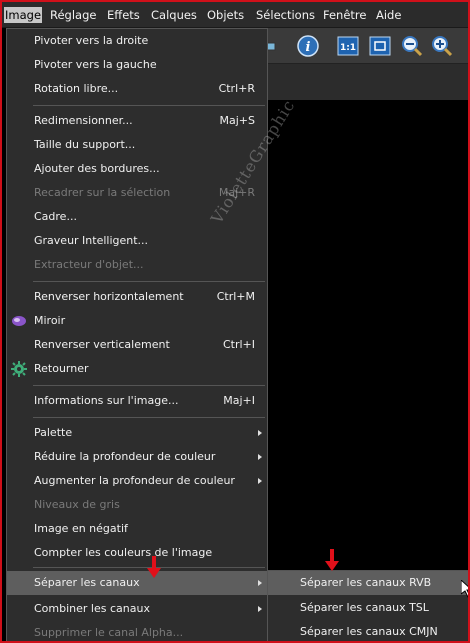 The image size is (470, 643). Describe the element at coordinates (137, 401) in the screenshot. I see `menu-item-image-info: Informations sur l'image... Maj+I` at that location.